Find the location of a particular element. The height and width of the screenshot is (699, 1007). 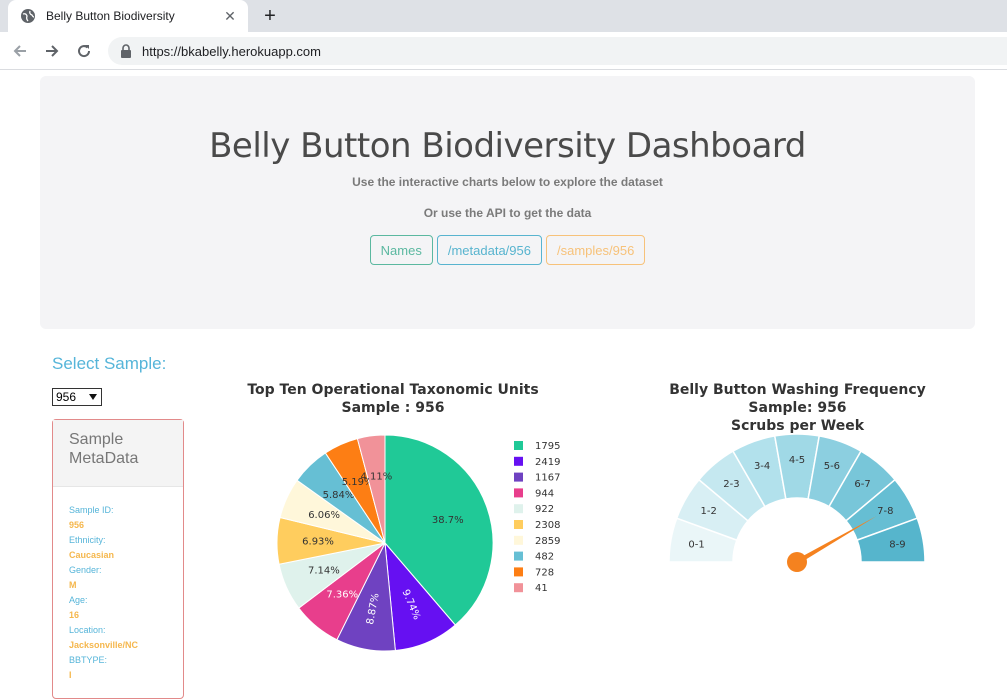

pie-value-label: 7.14% is located at coordinates (324, 570).